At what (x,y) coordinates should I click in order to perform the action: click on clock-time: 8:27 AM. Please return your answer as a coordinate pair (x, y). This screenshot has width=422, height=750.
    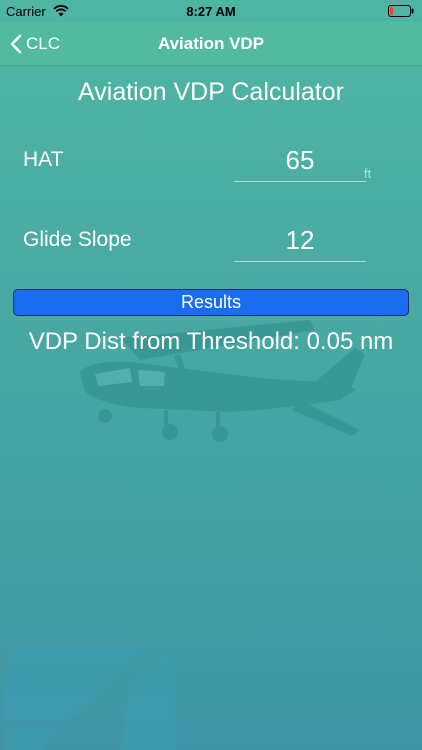
    Looking at the image, I should click on (211, 11).